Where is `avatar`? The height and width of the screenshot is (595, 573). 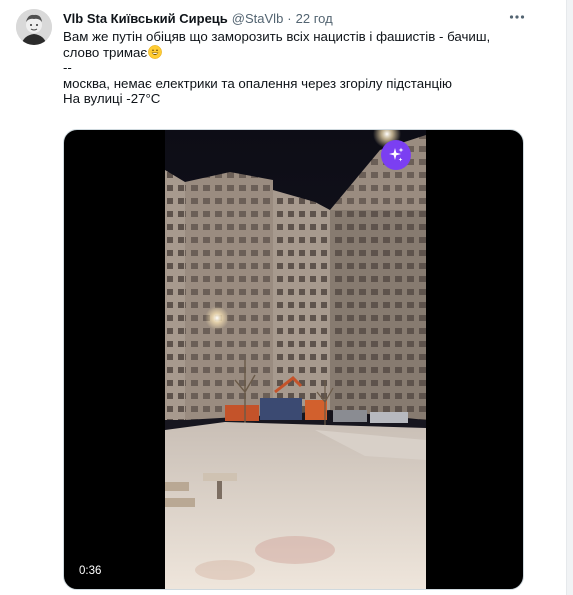
avatar is located at coordinates (34, 27).